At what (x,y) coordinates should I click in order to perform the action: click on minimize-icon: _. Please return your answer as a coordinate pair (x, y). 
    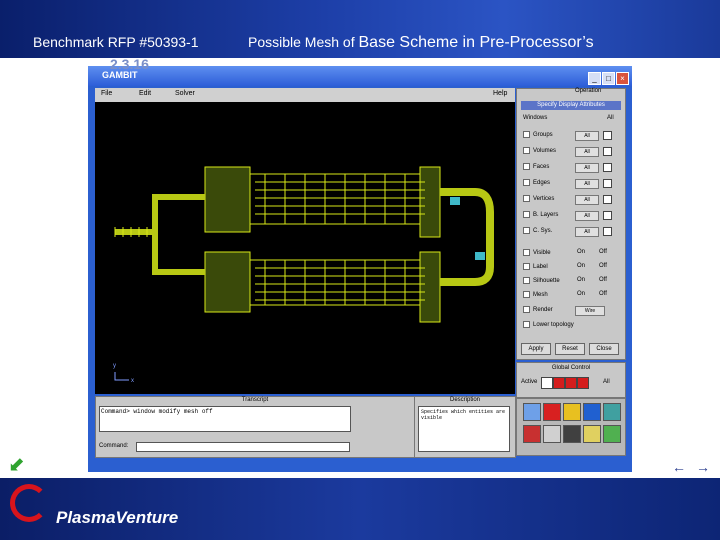
    Looking at the image, I should click on (594, 78).